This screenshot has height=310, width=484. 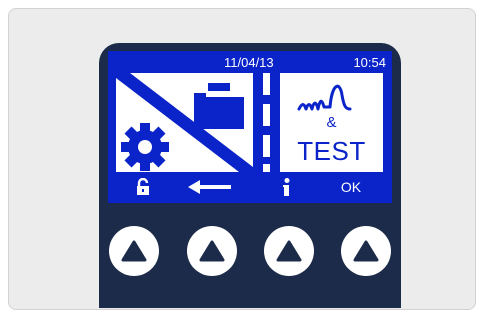 I want to click on info-icon, so click(x=287, y=187).